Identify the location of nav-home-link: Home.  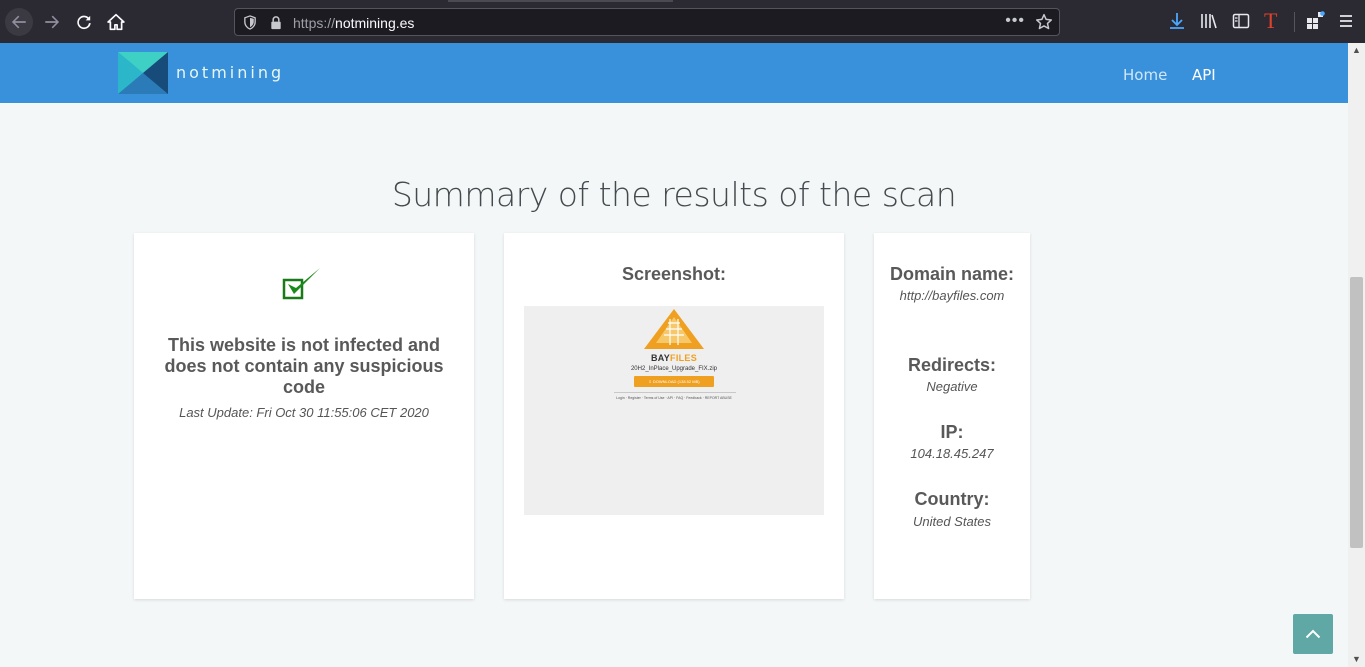
(1145, 75).